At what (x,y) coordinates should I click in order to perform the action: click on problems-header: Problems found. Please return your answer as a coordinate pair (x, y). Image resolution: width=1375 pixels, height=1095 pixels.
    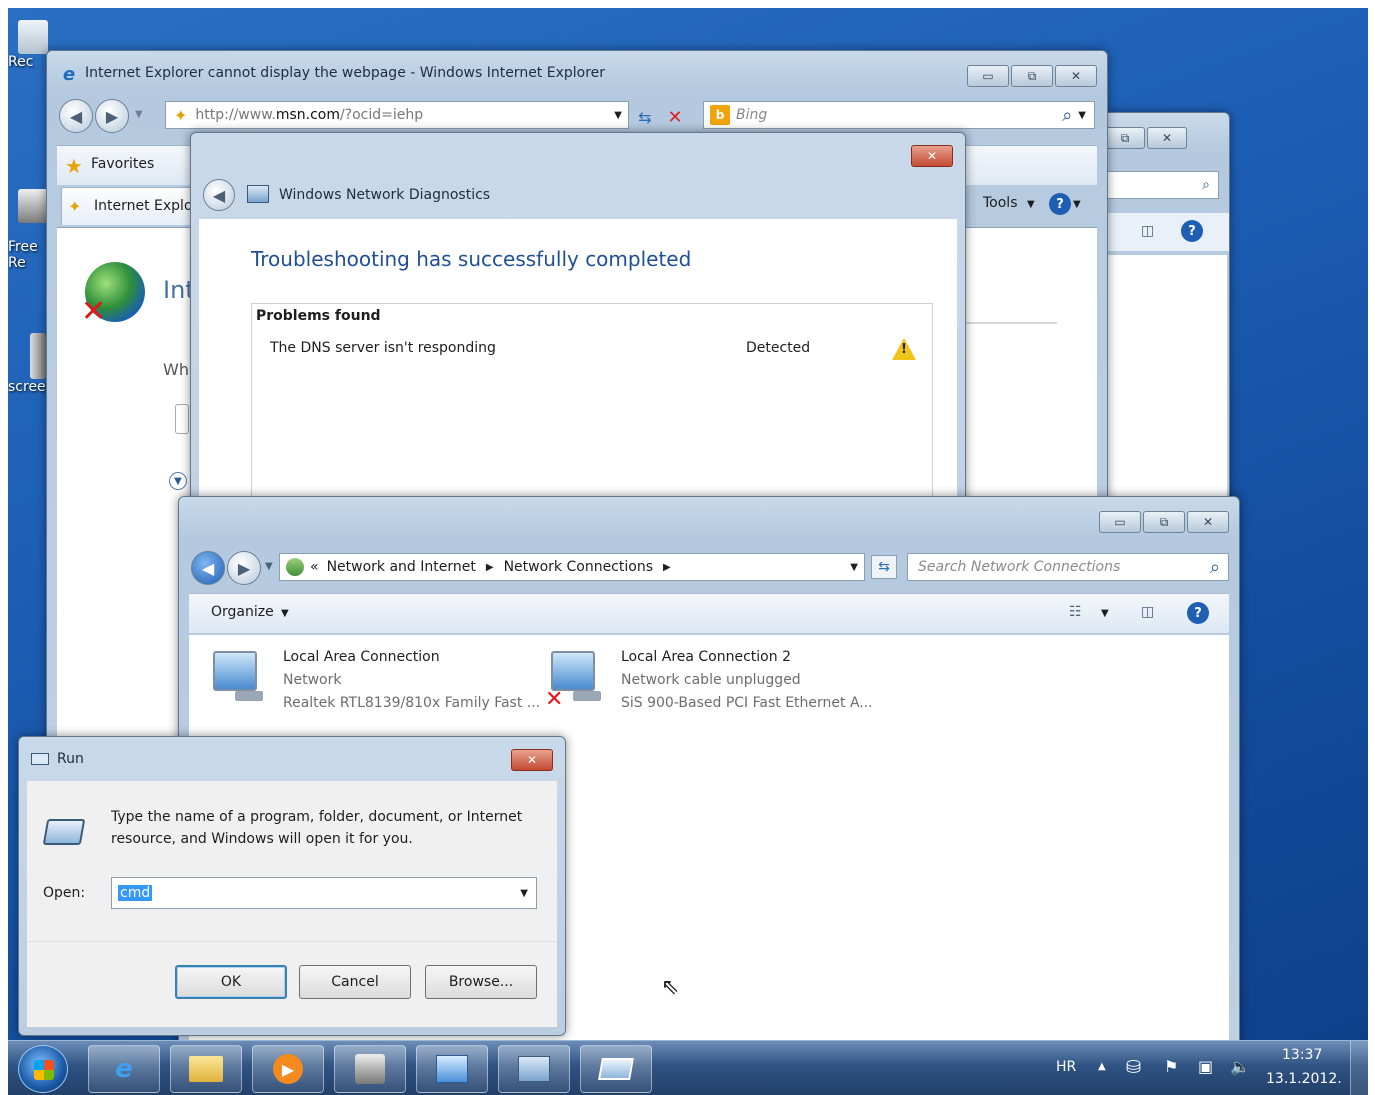
    Looking at the image, I should click on (318, 316).